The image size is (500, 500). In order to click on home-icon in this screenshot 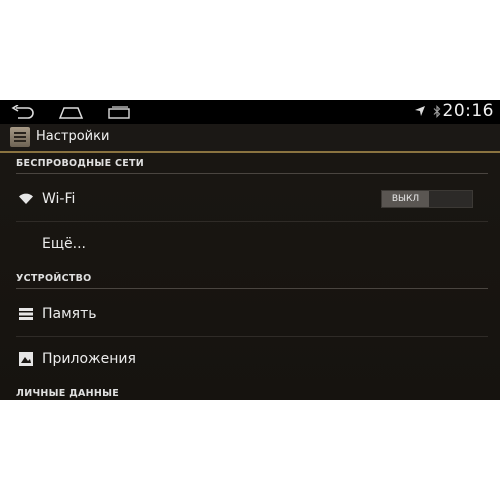, I will do `click(71, 113)`.